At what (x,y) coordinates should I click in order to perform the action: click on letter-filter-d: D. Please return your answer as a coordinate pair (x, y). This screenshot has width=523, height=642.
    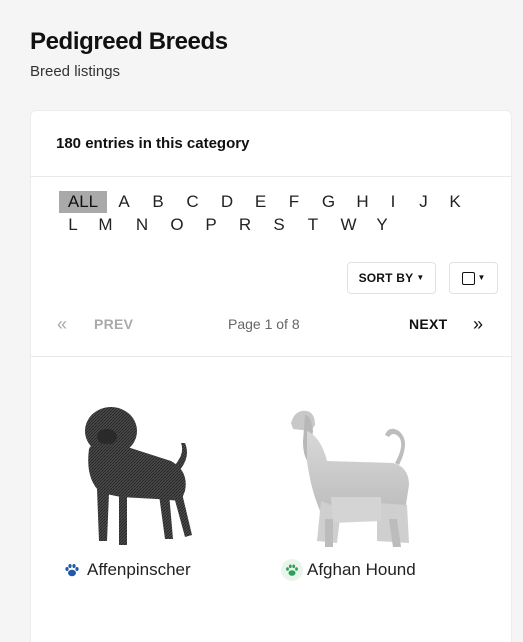
    Looking at the image, I should click on (227, 202).